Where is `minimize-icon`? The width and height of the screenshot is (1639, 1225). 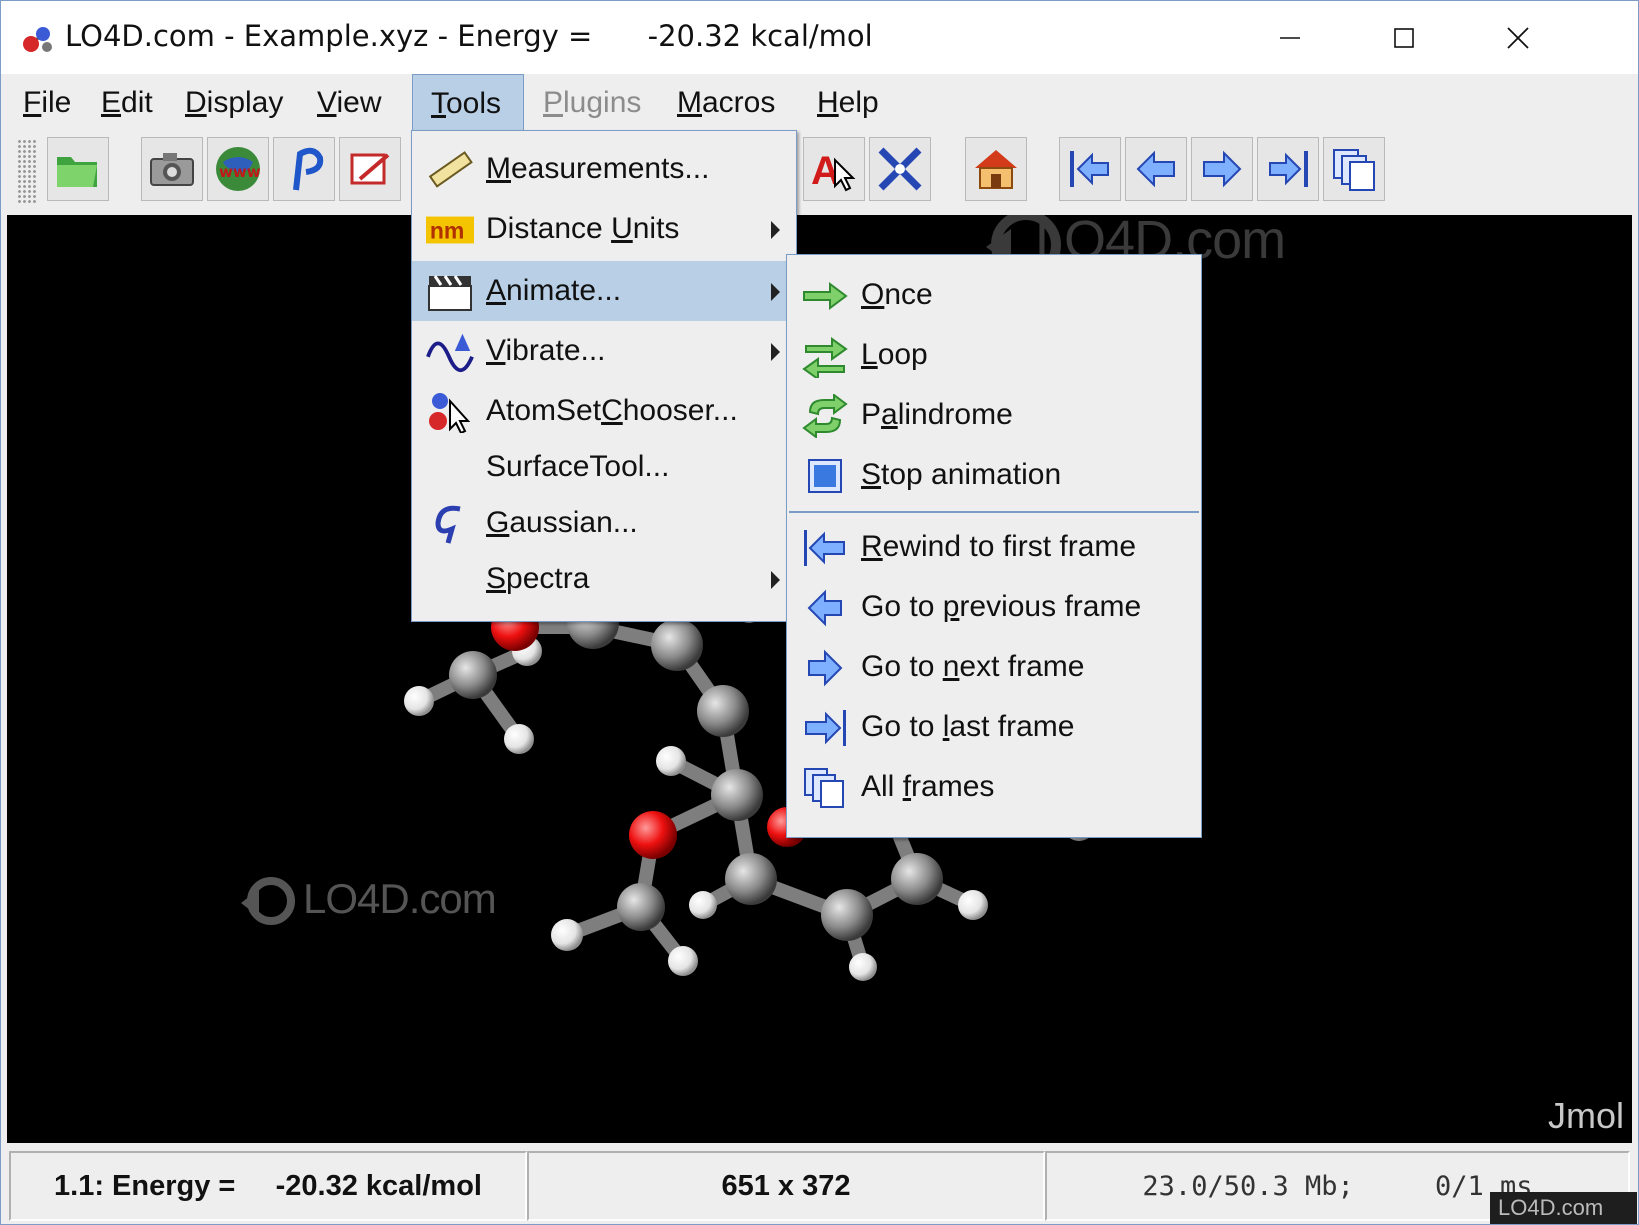 minimize-icon is located at coordinates (1290, 37).